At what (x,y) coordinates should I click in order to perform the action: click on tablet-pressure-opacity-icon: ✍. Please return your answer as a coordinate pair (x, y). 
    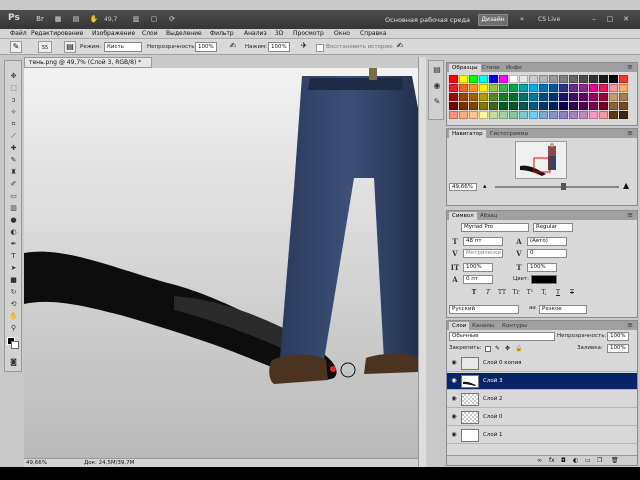
    Looking at the image, I should click on (233, 47).